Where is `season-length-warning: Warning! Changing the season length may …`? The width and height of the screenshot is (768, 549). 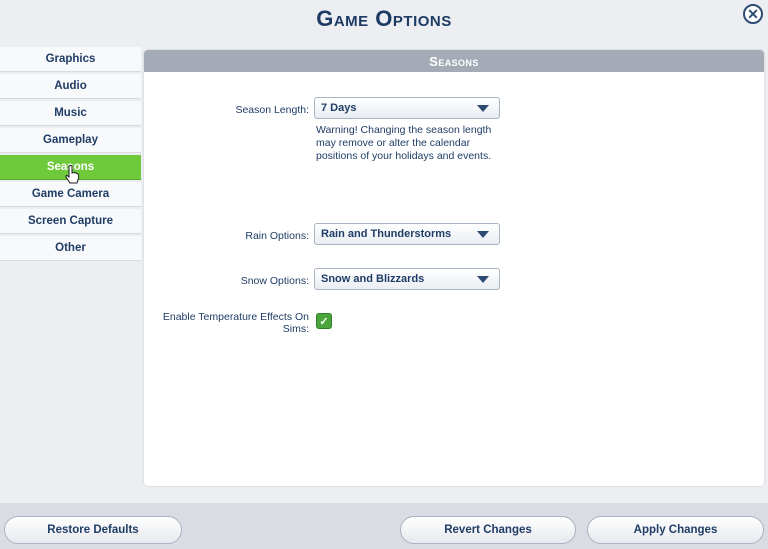 season-length-warning: Warning! Changing the season length may … is located at coordinates (404, 143).